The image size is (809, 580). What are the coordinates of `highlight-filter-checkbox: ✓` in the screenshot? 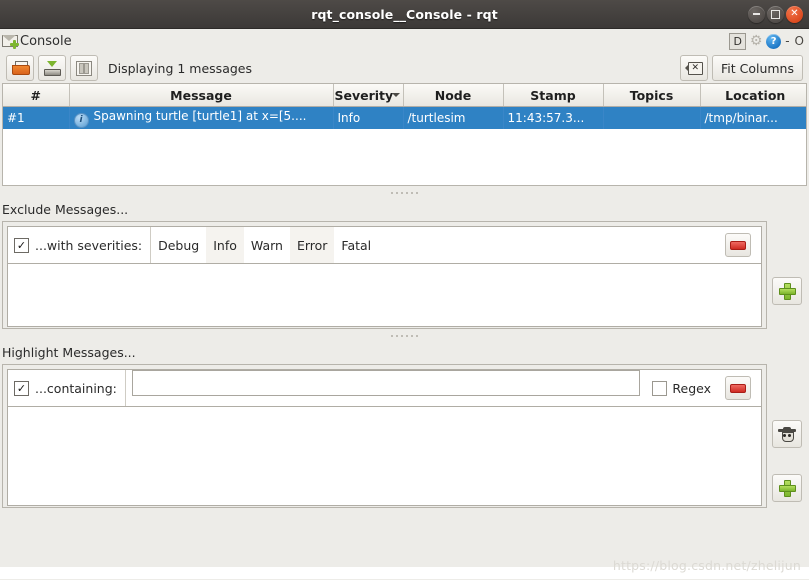 It's located at (21, 388).